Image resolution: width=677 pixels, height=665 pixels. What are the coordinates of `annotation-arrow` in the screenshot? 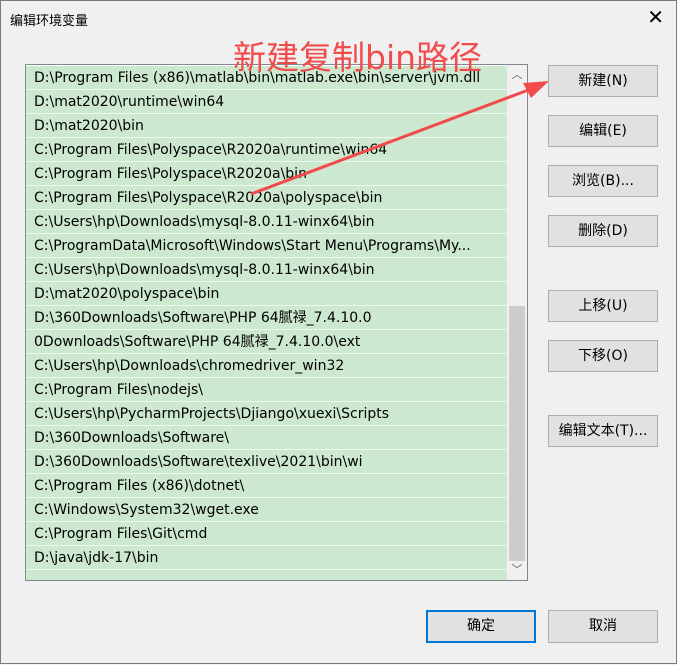 It's located at (399, 138).